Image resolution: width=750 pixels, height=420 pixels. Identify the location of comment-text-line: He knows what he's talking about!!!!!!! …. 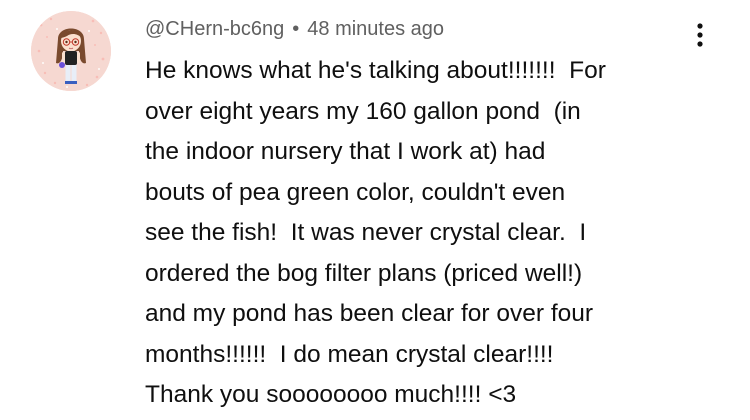
(375, 70).